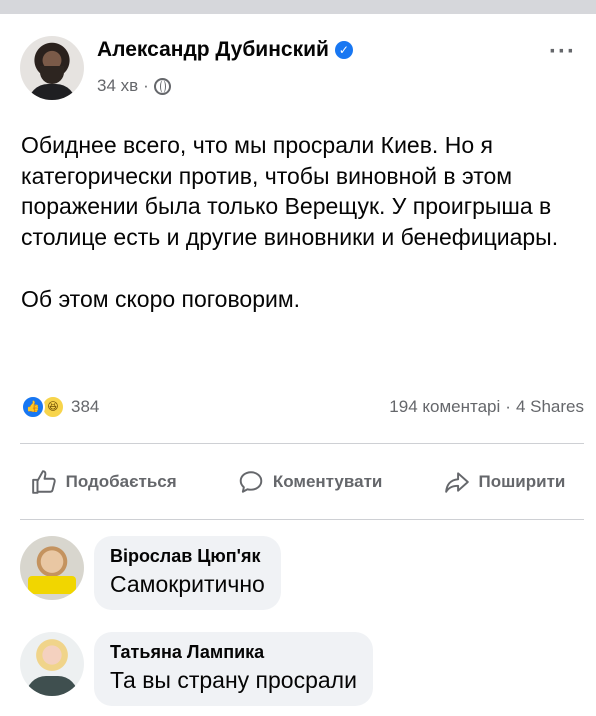  Describe the element at coordinates (456, 482) in the screenshot. I see `share-icon` at that location.